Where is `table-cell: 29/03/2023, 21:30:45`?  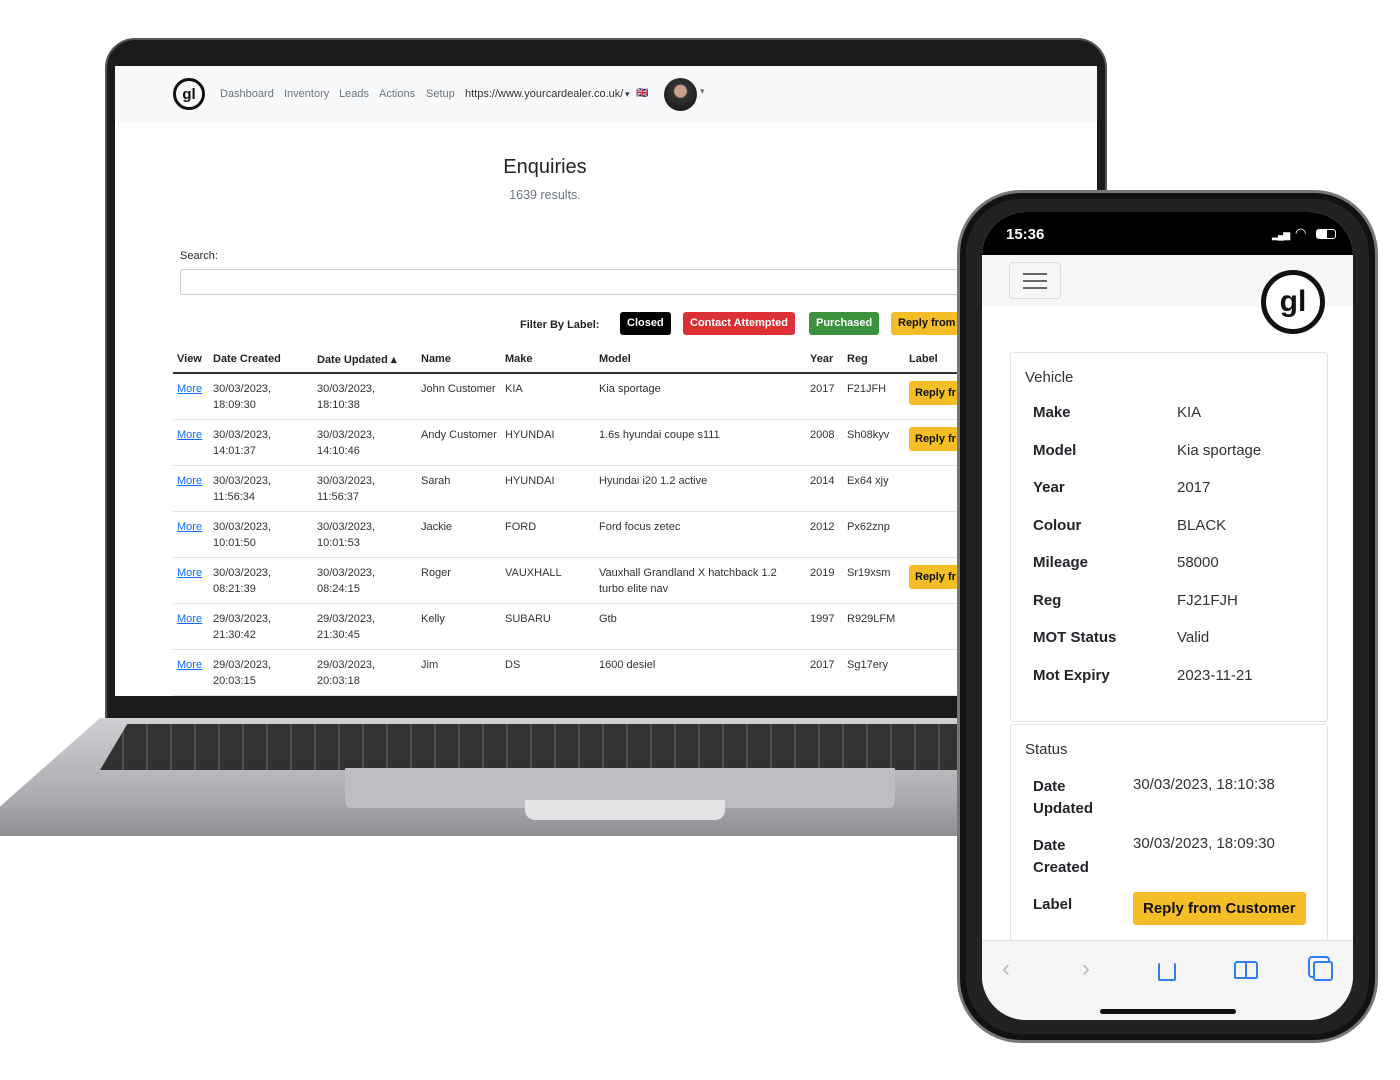
table-cell: 29/03/2023, 21:30:45 is located at coordinates (365, 626).